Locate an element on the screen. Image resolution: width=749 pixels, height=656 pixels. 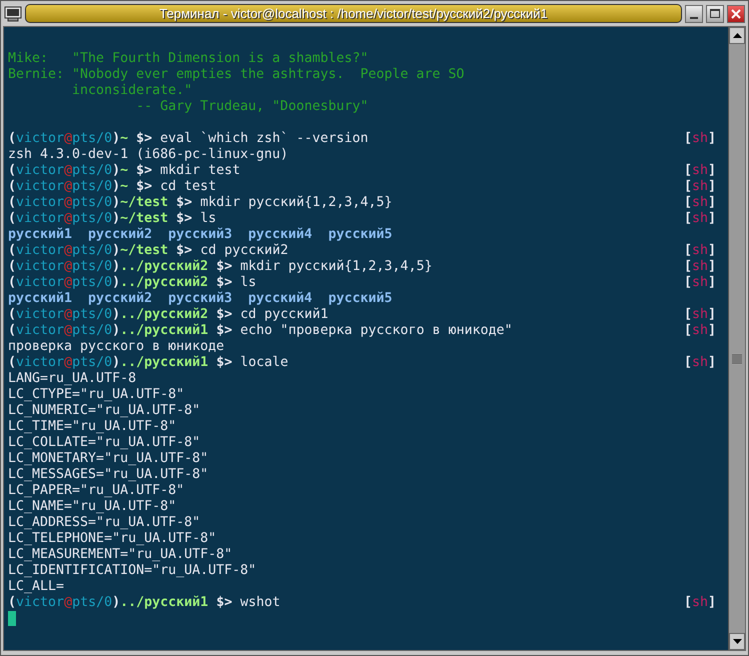
output-line: проверка русского в юникоде is located at coordinates (116, 347).